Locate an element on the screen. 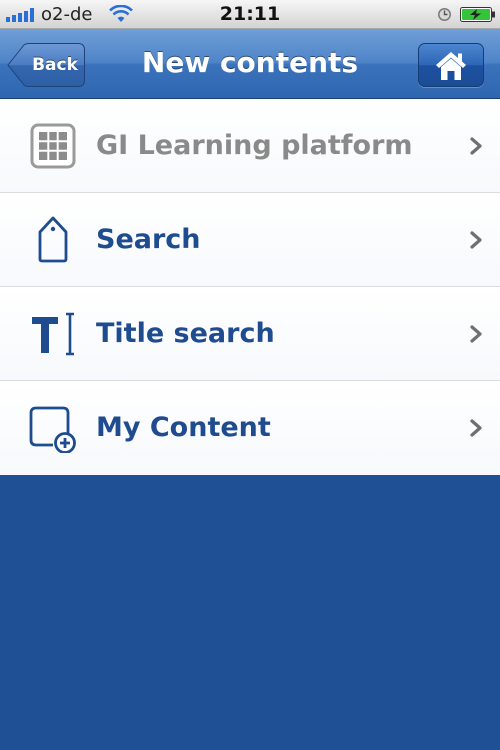 This screenshot has width=500, height=750. list-item-gi-learning-platform: GI Learning platform is located at coordinates (250, 146).